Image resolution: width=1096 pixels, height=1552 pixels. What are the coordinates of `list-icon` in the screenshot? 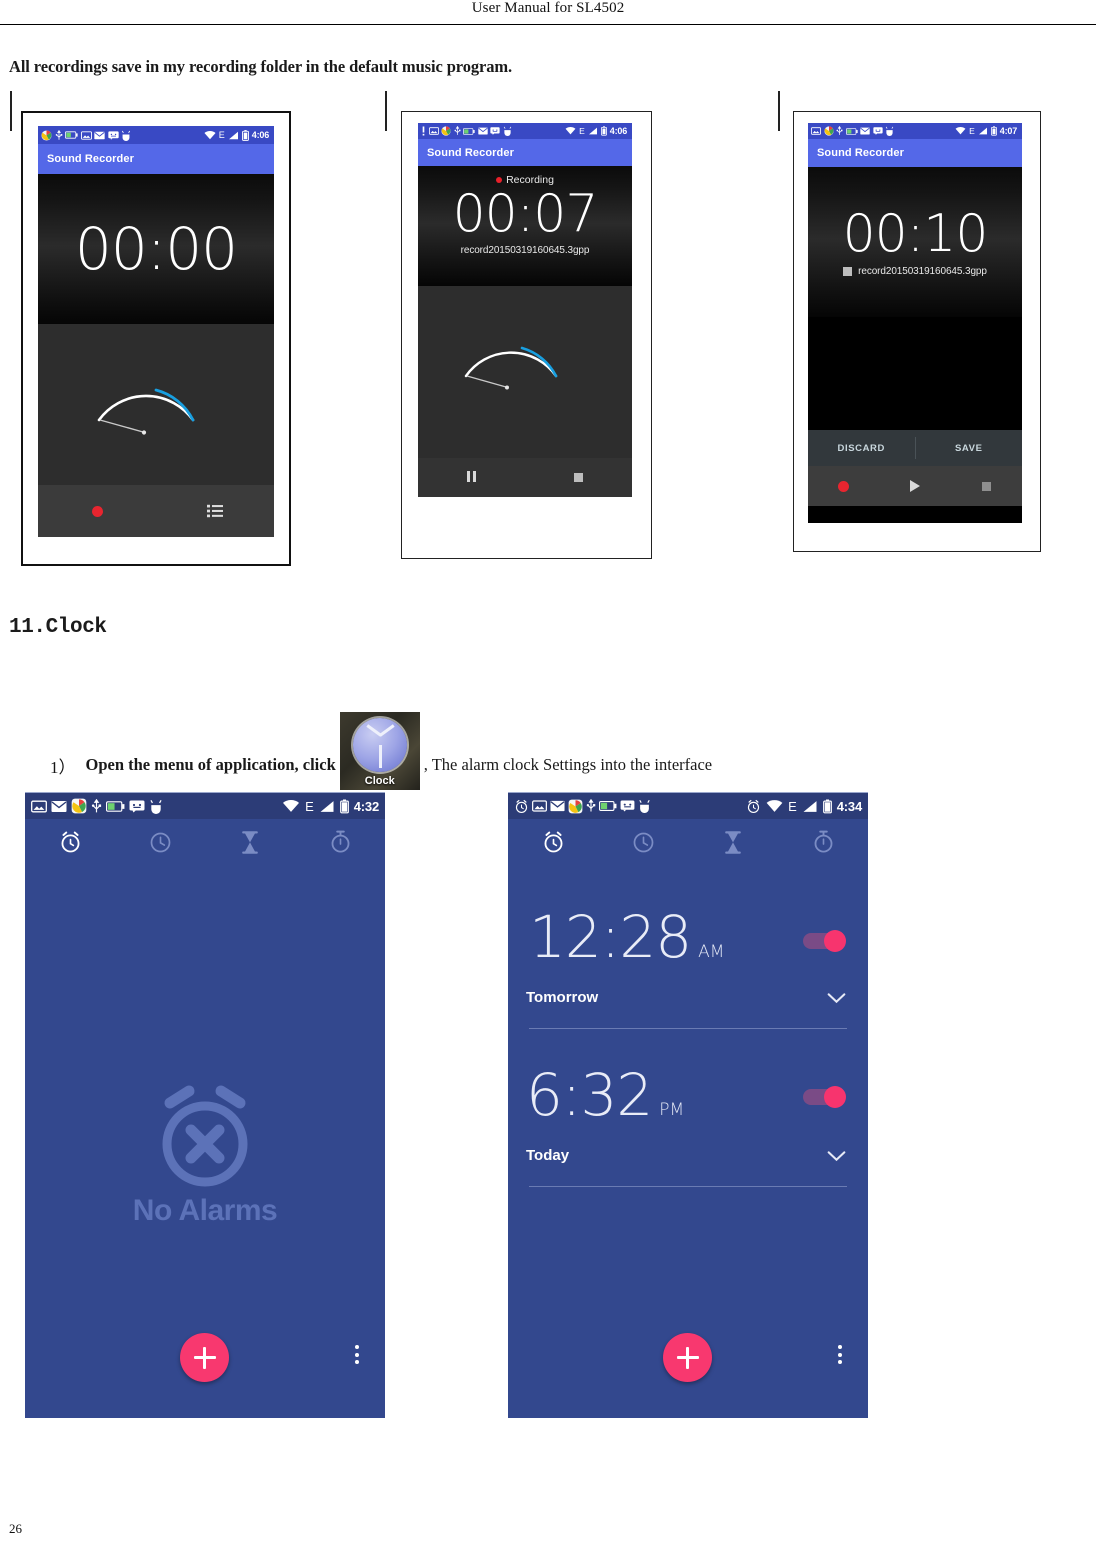 It's located at (215, 511).